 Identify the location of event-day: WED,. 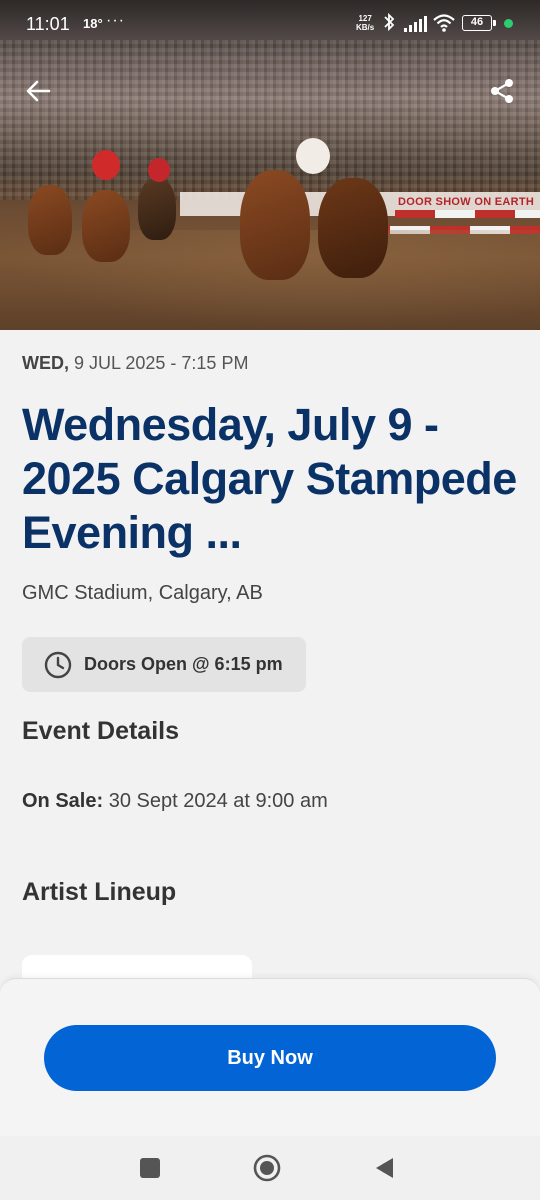
(45, 363).